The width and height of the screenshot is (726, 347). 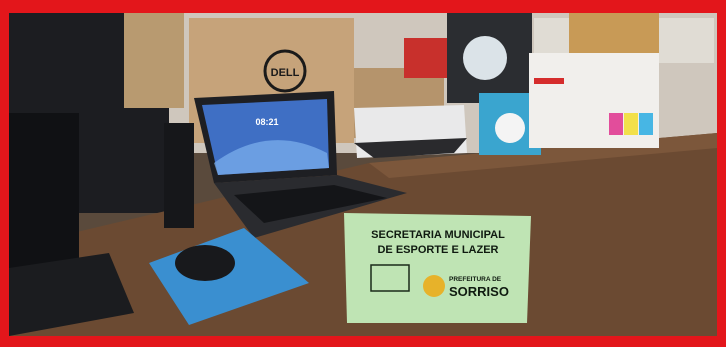 What do you see at coordinates (434, 286) in the screenshot?
I see `sorriso-crest-icon` at bounding box center [434, 286].